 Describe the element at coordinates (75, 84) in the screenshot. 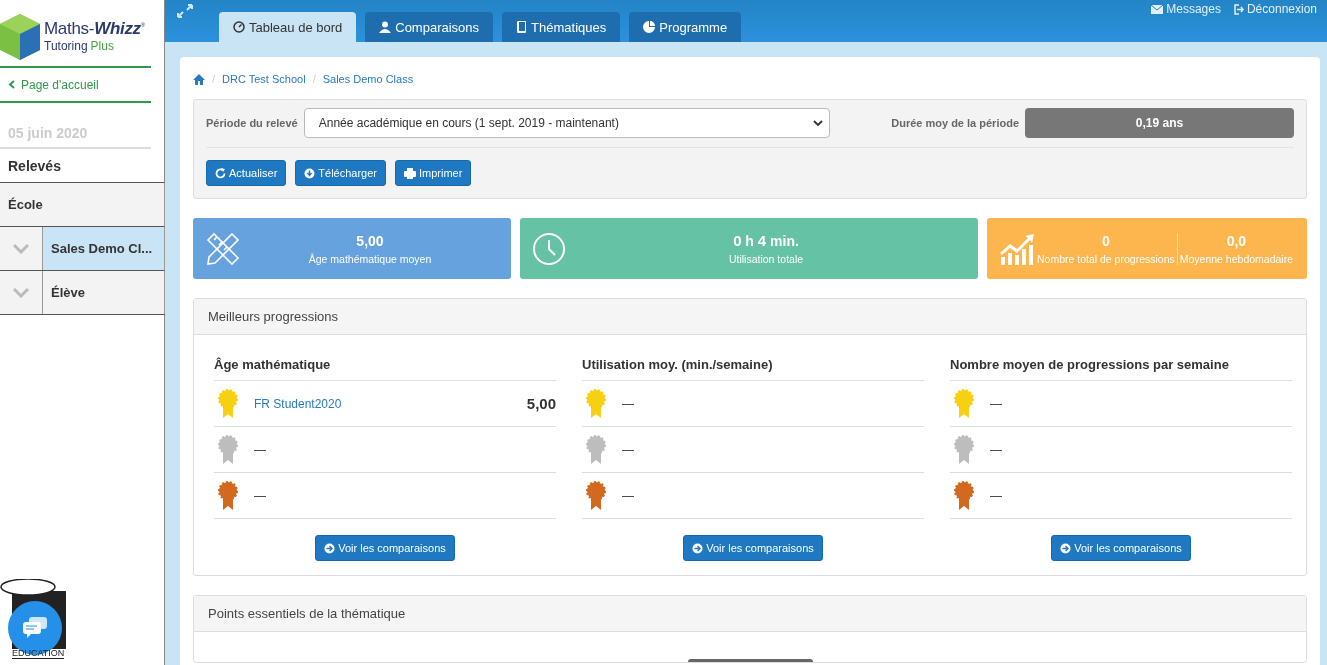

I see `home-link: Page d'accueil` at that location.